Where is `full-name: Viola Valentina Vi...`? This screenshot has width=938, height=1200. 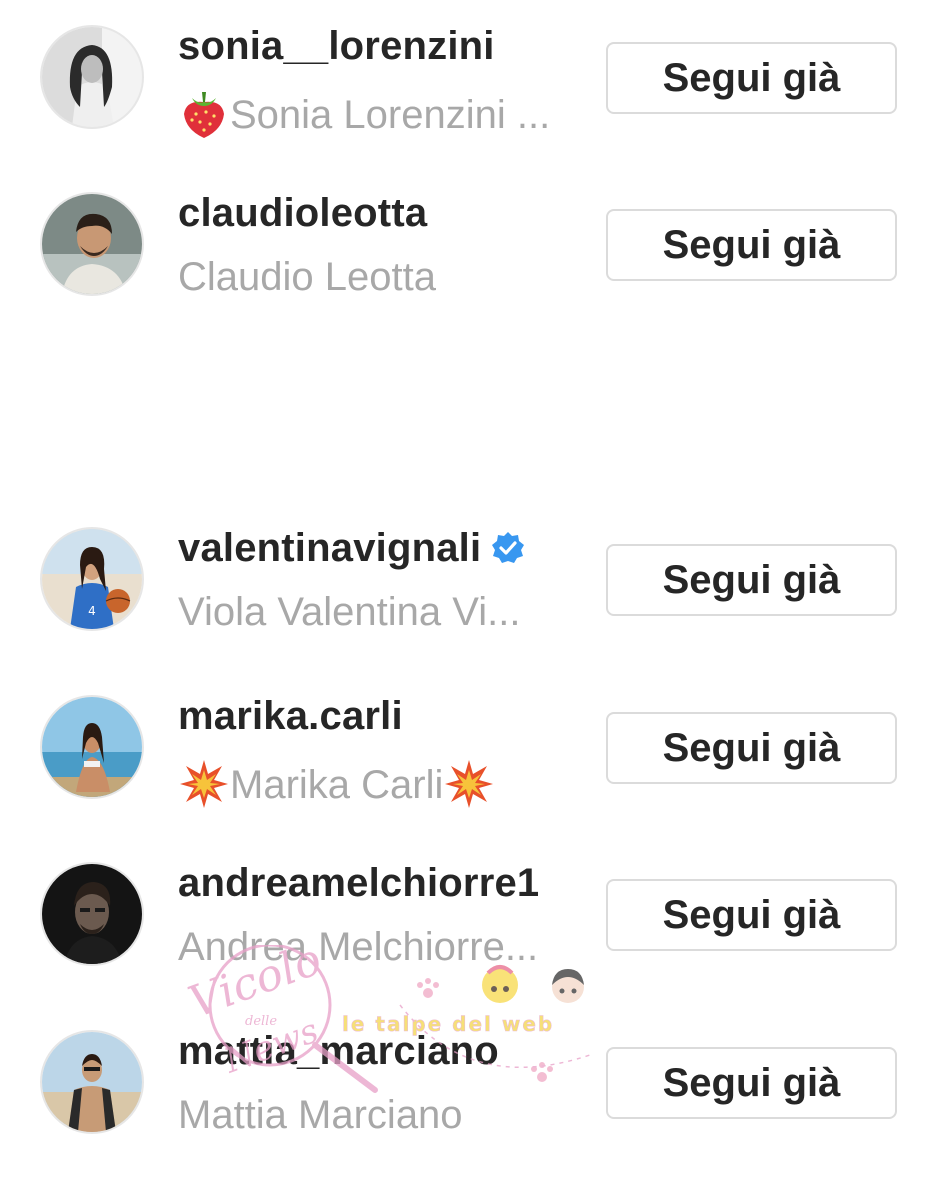
full-name: Viola Valentina Vi... is located at coordinates (349, 612).